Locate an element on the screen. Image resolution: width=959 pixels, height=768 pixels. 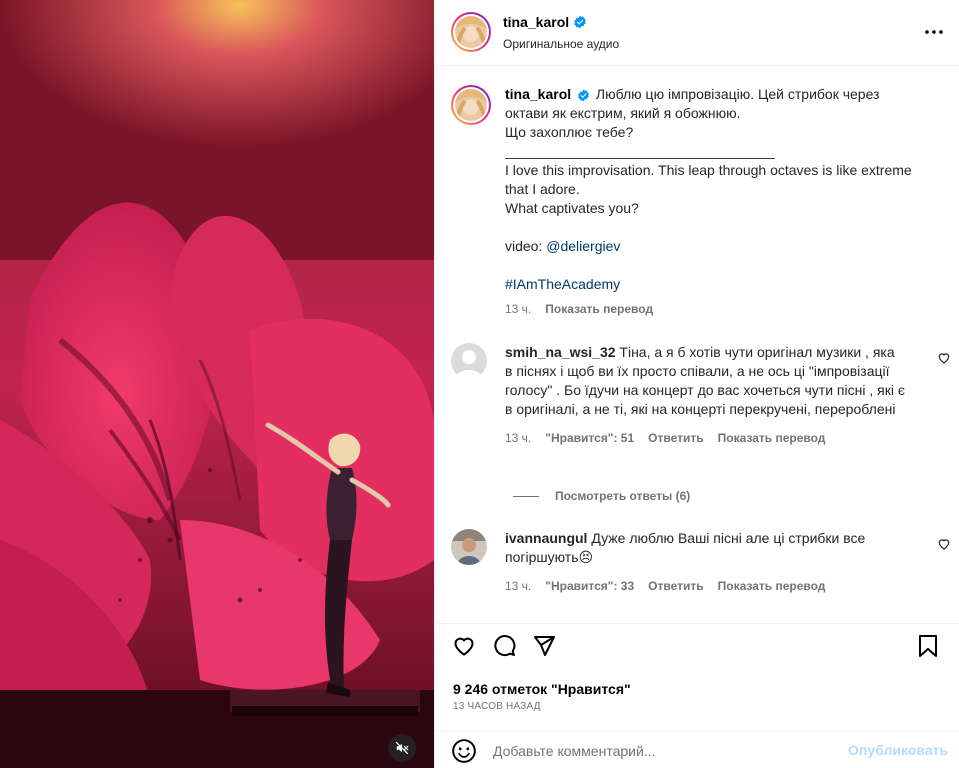
more-options-button is located at coordinates (934, 32).